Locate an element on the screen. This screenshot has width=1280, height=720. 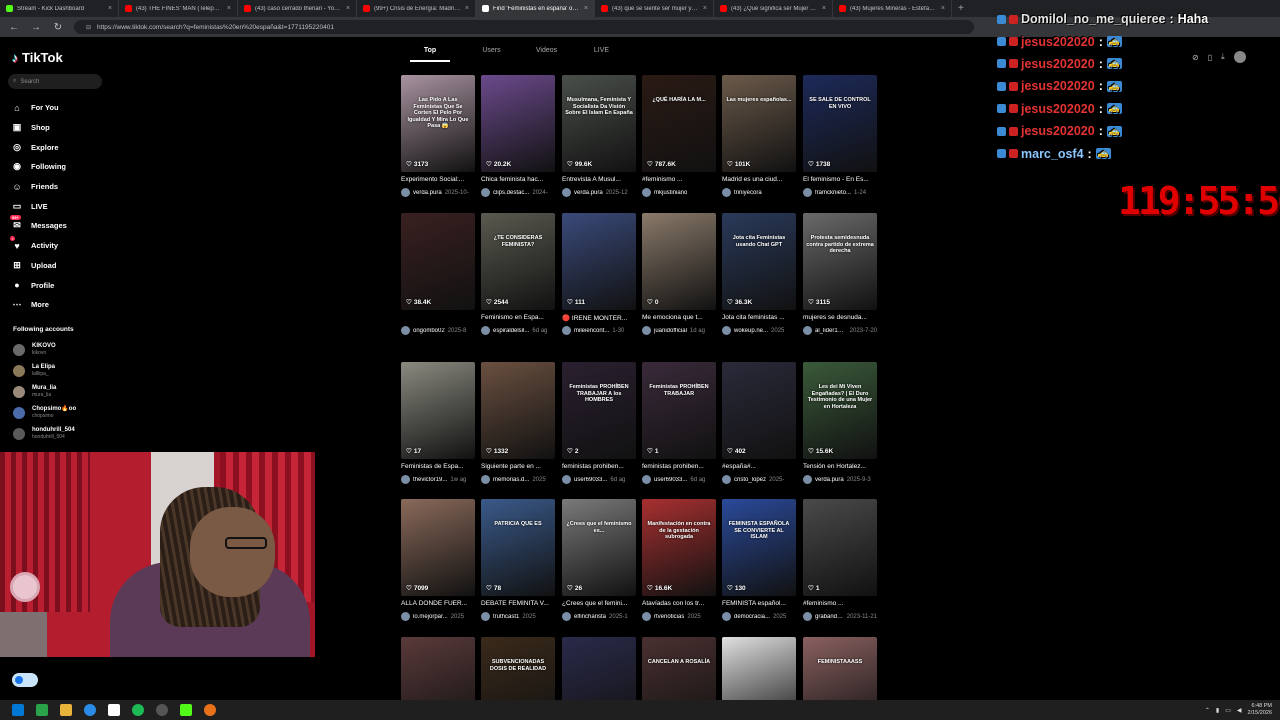
sidebar-item-activity: ♥ • Activity is located at coordinates (38, 245).